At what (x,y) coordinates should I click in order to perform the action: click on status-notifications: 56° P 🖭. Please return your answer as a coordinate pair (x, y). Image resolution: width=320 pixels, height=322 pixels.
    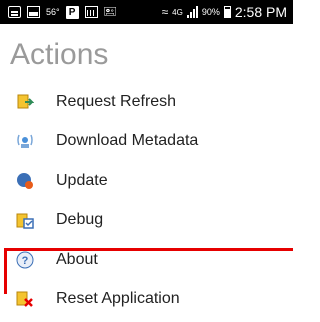
    Looking at the image, I should click on (58, 12).